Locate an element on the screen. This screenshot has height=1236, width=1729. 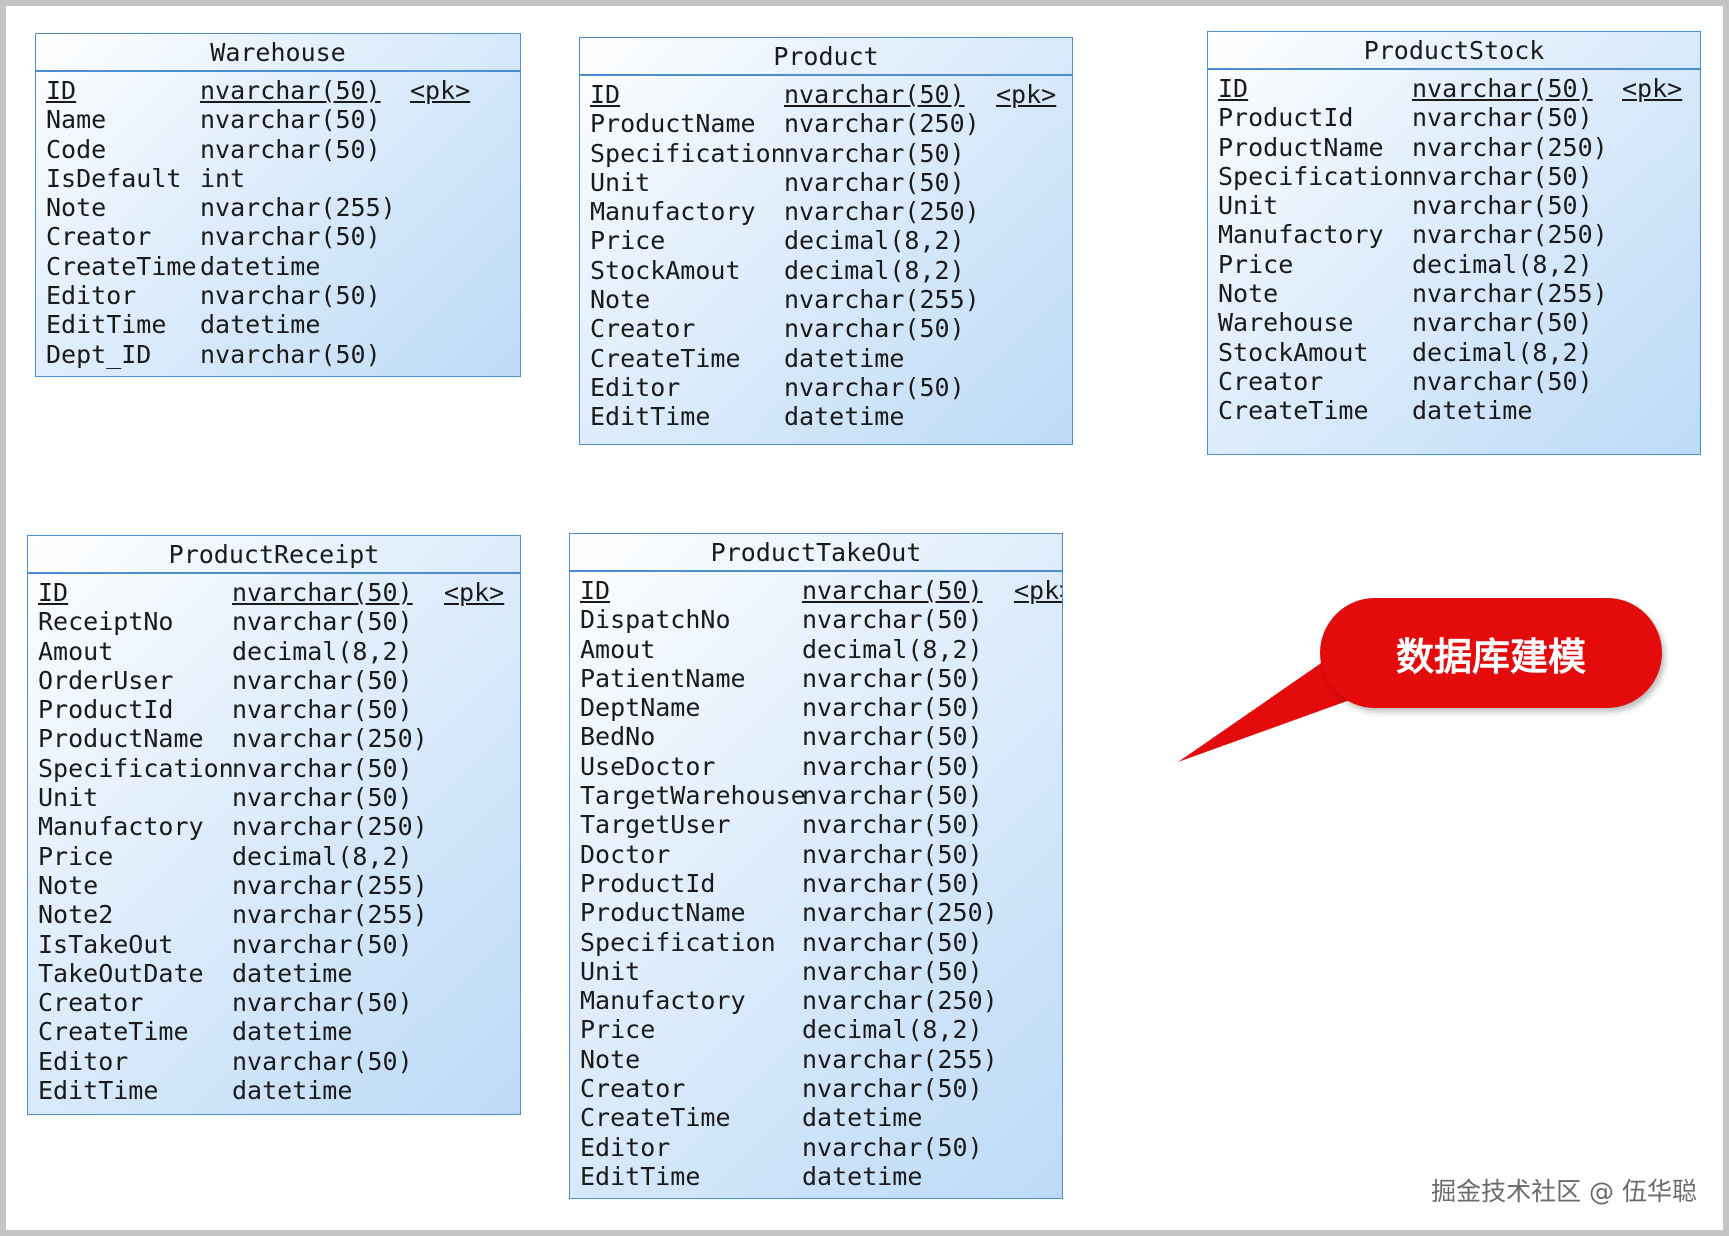
watermark: 掘金技术社区 @ 伍华聪 is located at coordinates (1564, 1191).